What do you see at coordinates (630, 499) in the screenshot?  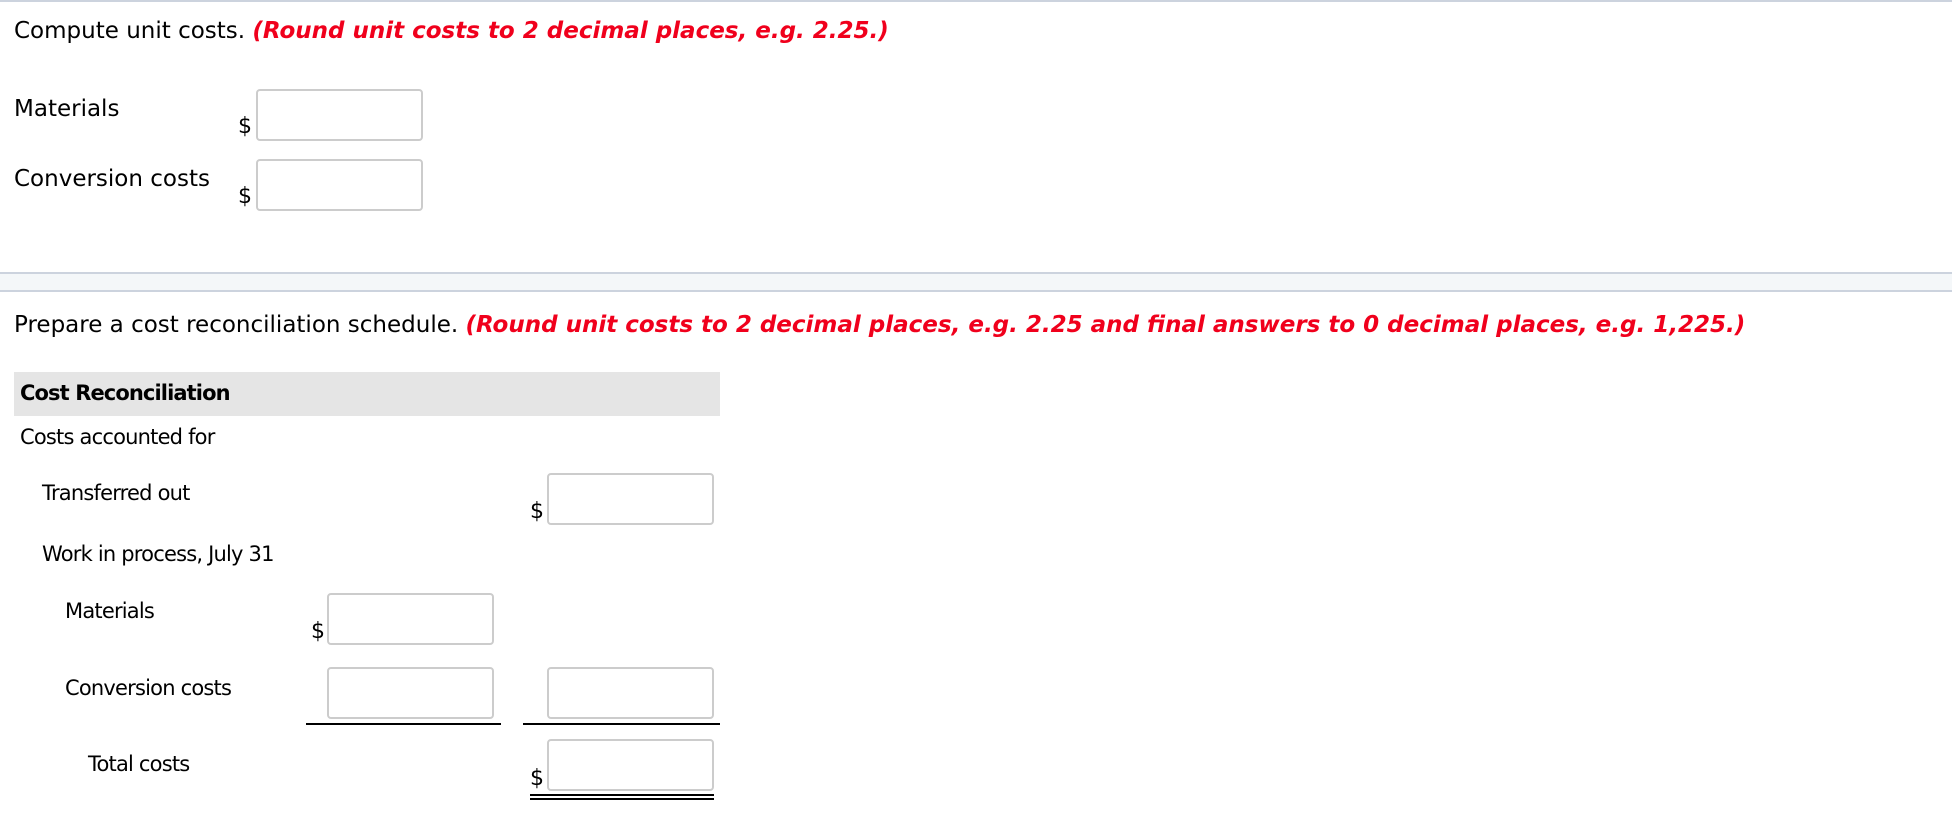 I see `transferred-out-input` at bounding box center [630, 499].